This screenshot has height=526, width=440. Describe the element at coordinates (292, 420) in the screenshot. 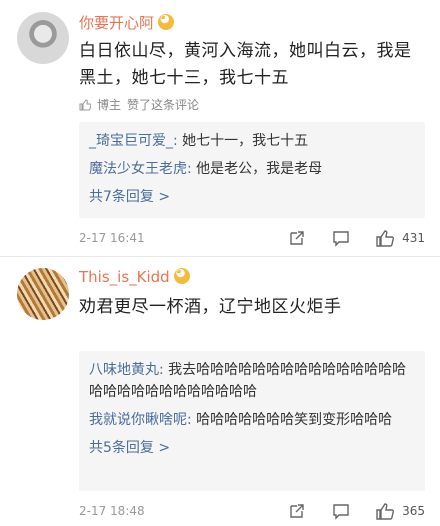

I see `reply-text: 哈哈哈哈哈哈哈笑到变形哈哈哈` at that location.